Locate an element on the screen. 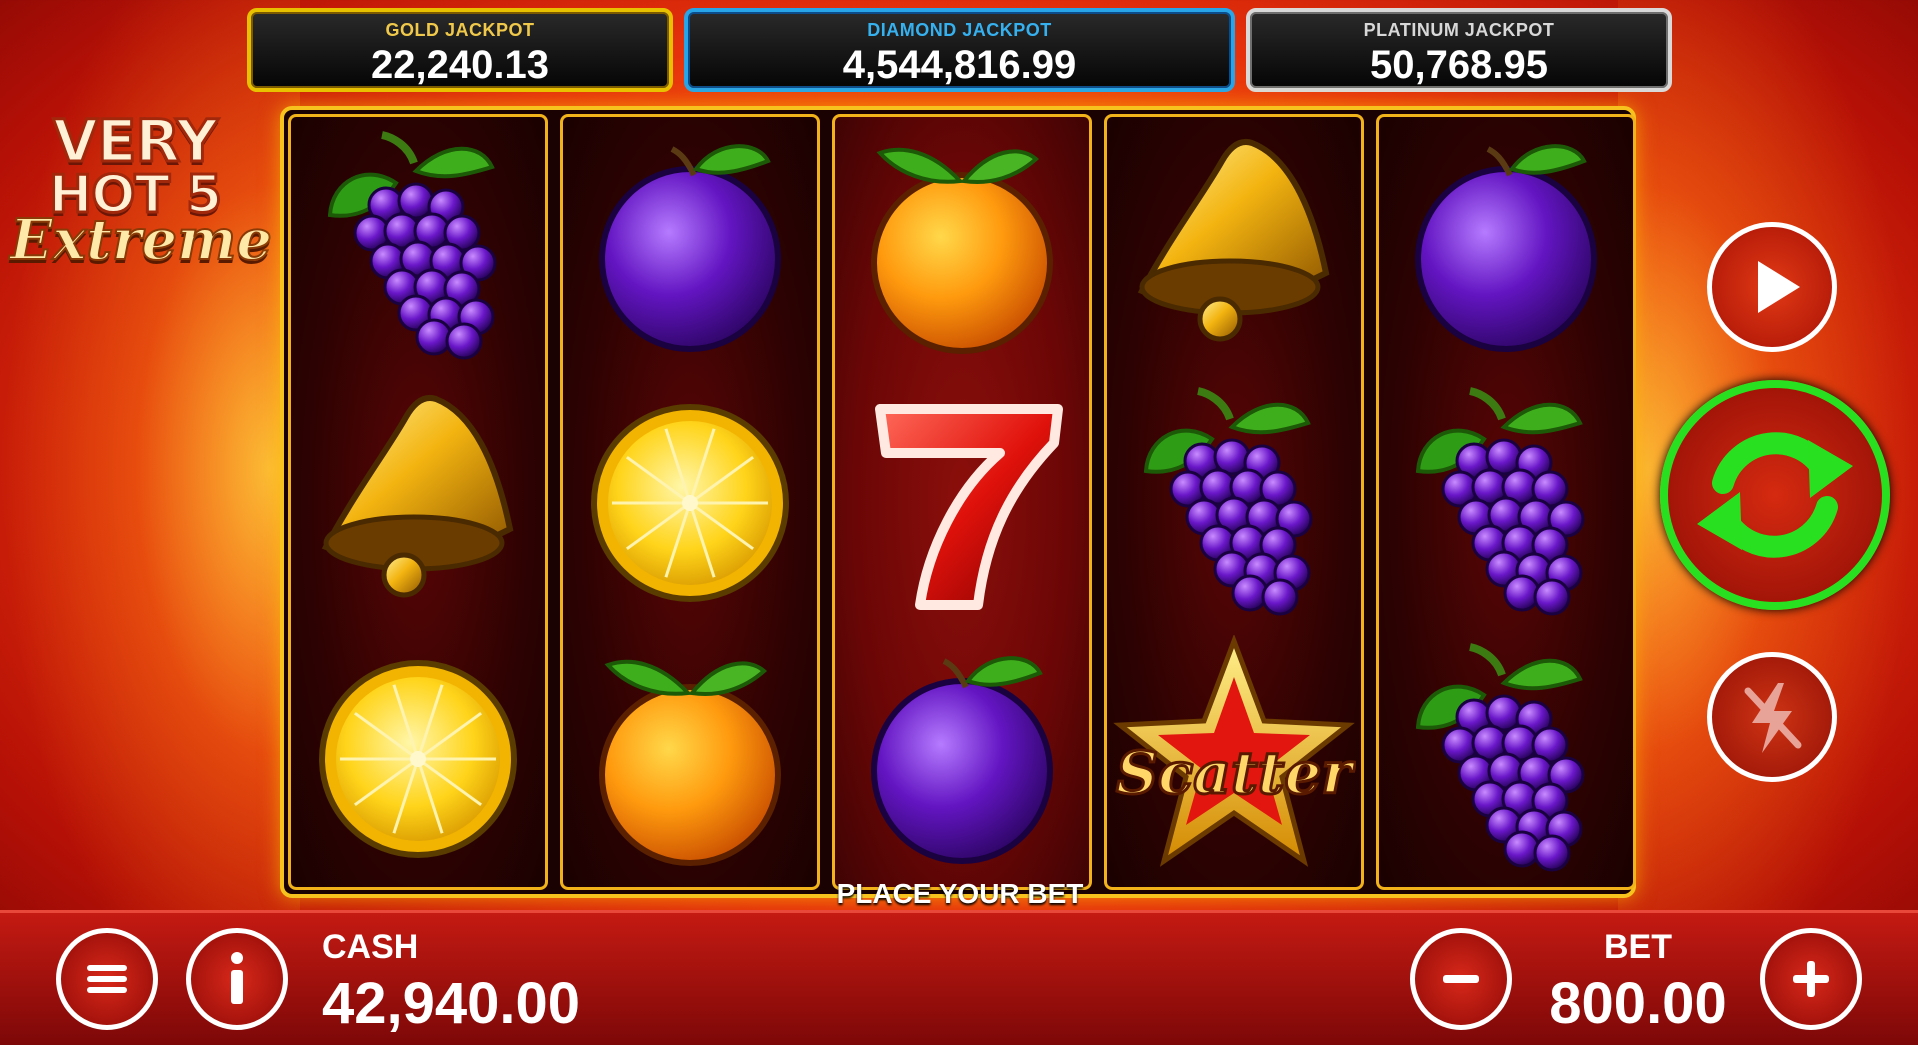 The width and height of the screenshot is (1918, 1045). minus-icon is located at coordinates (1461, 979).